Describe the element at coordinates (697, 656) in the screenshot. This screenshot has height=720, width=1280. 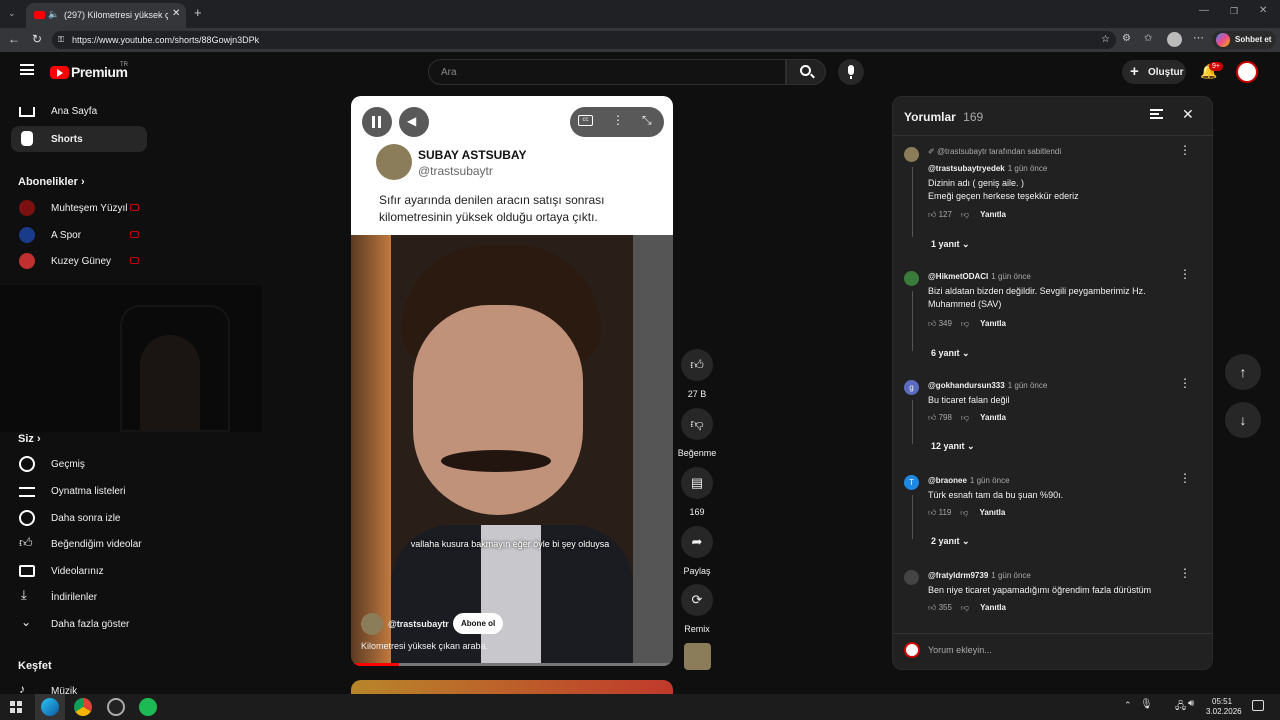
I see `sound-thumbnail` at that location.